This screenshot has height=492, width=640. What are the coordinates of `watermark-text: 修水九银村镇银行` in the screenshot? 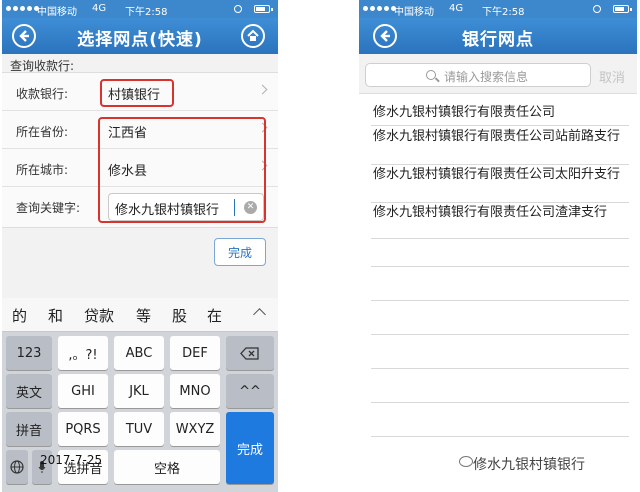 It's located at (529, 465).